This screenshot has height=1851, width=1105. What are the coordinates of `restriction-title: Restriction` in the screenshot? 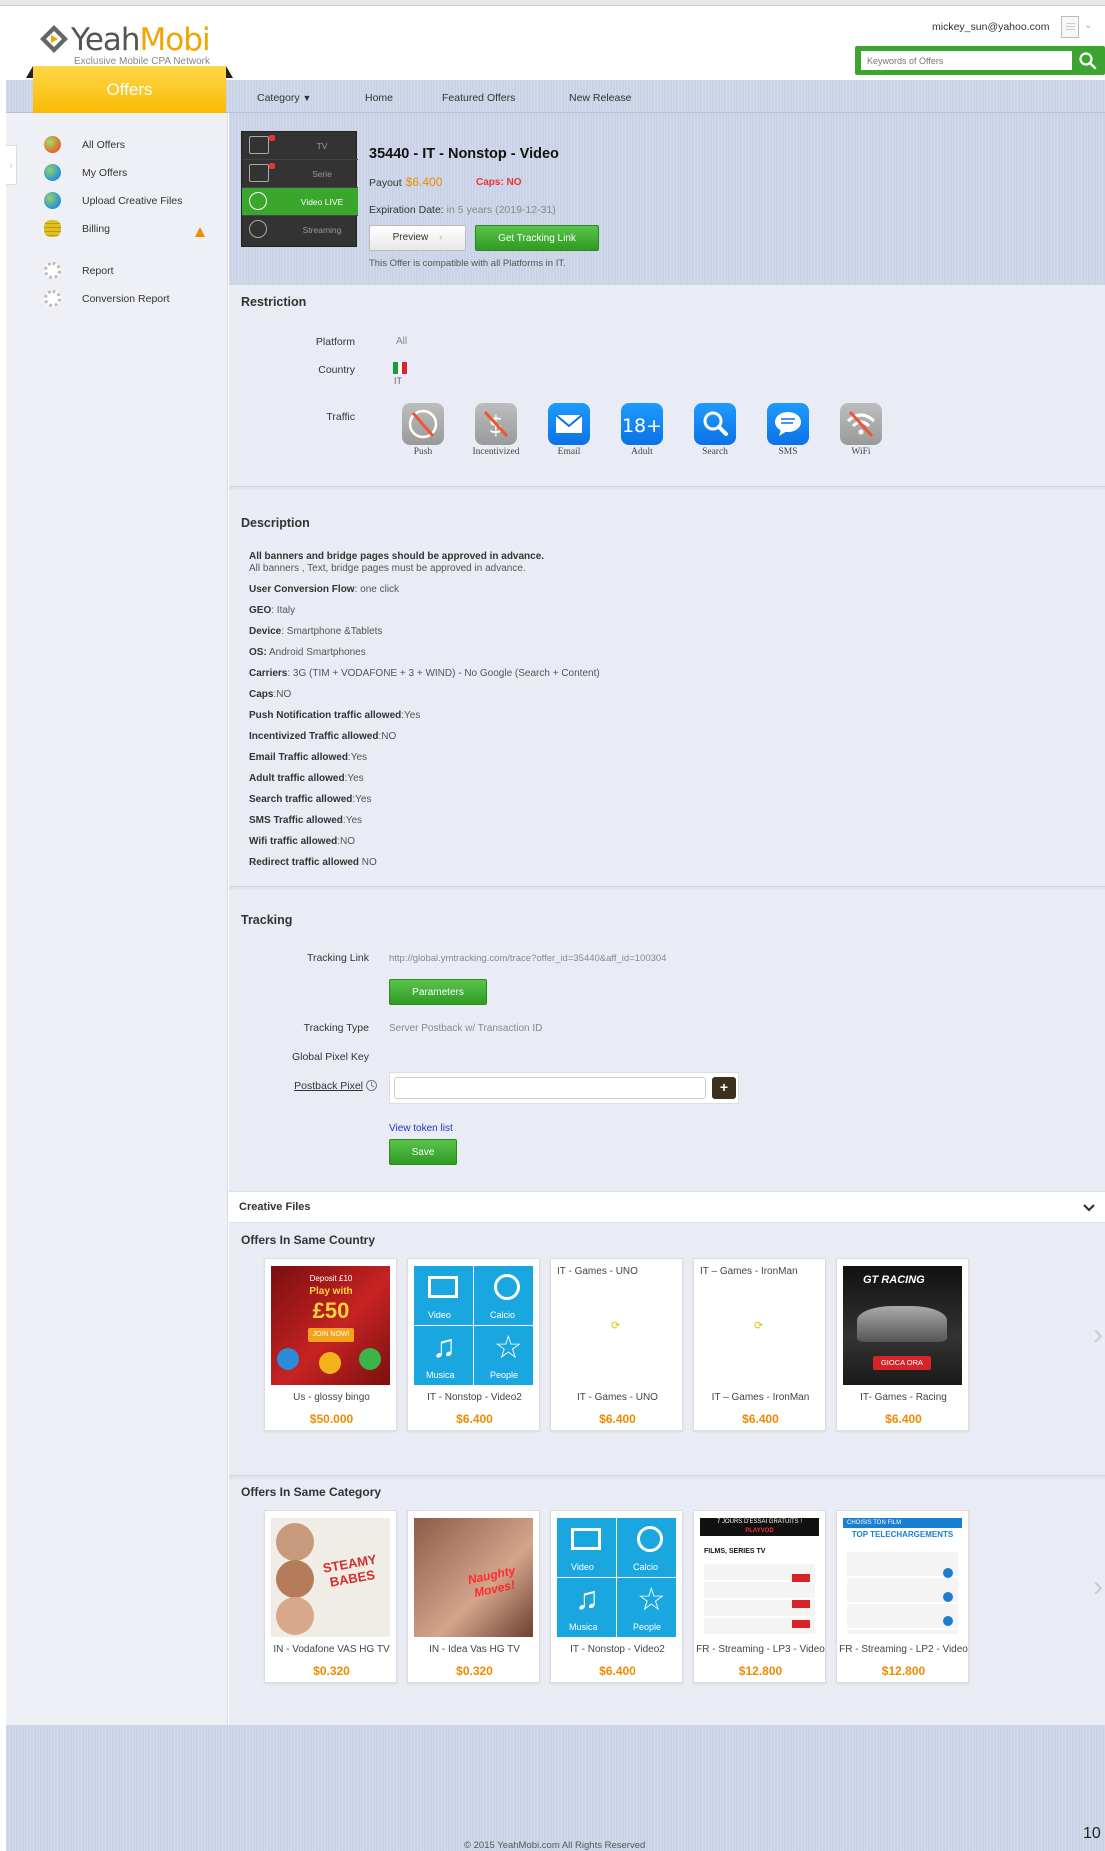 It's located at (274, 302).